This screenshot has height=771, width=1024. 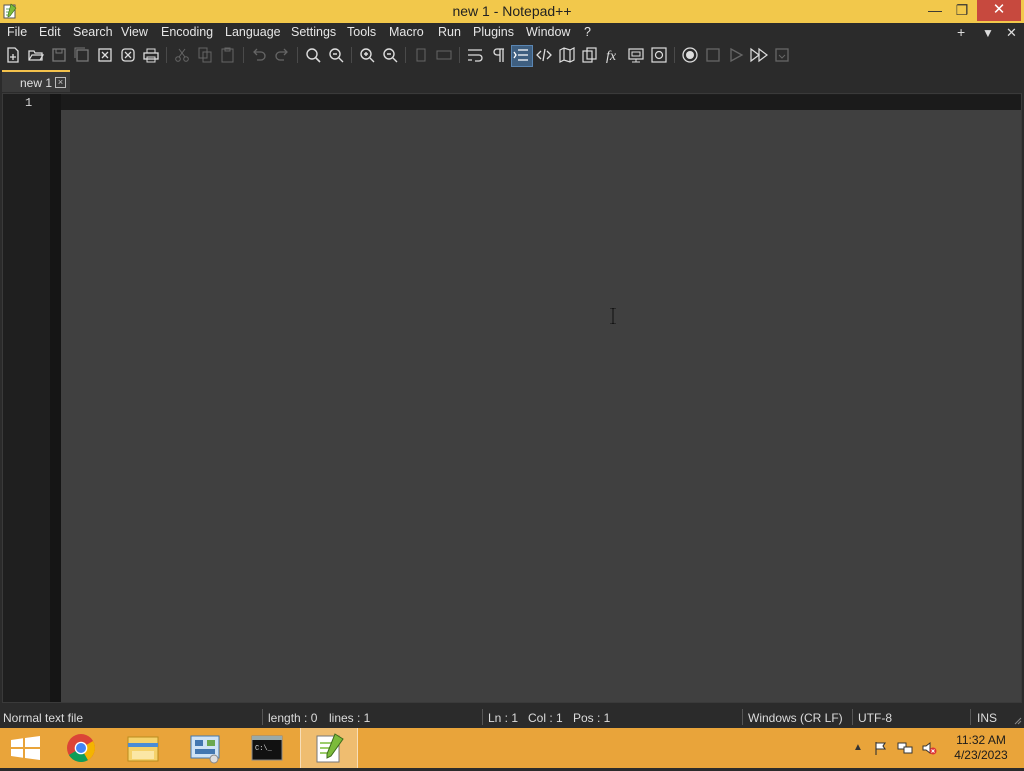 I want to click on zoom-out-icon, so click(x=390, y=55).